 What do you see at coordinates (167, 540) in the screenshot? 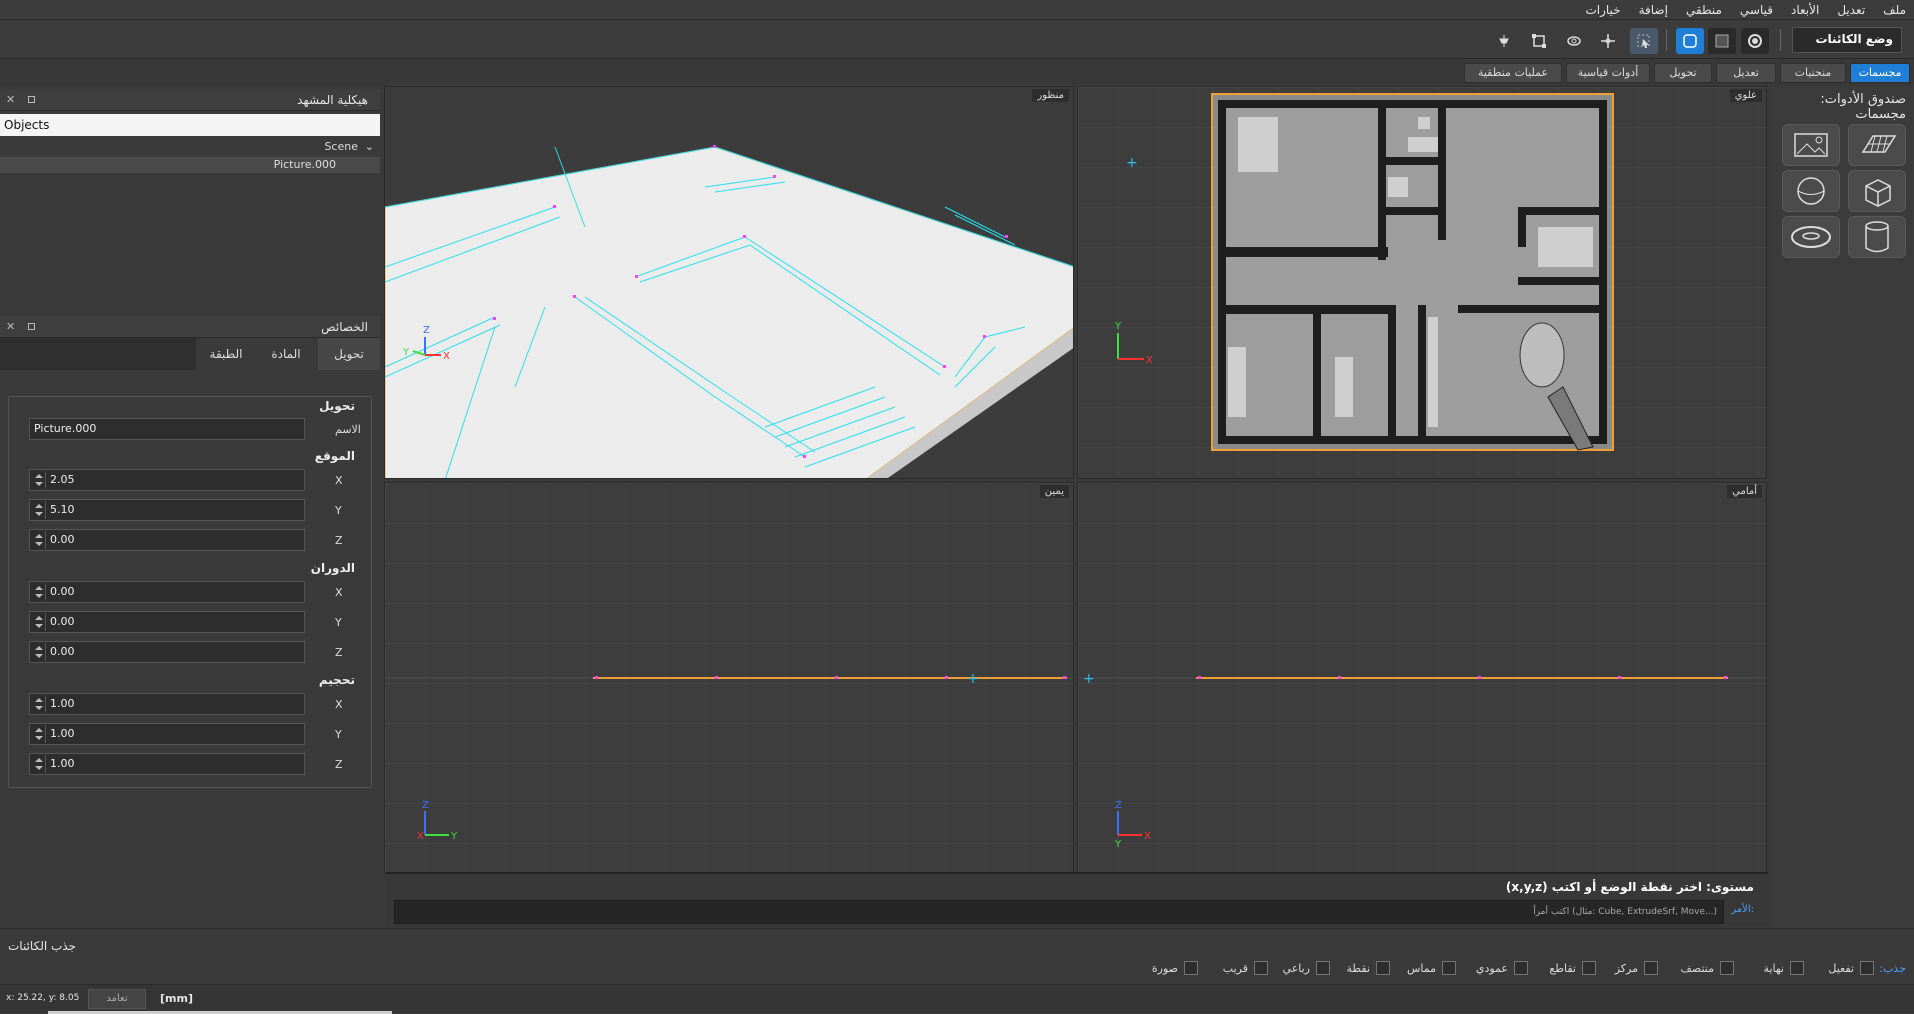
I see `position-z-field: 0.00` at bounding box center [167, 540].